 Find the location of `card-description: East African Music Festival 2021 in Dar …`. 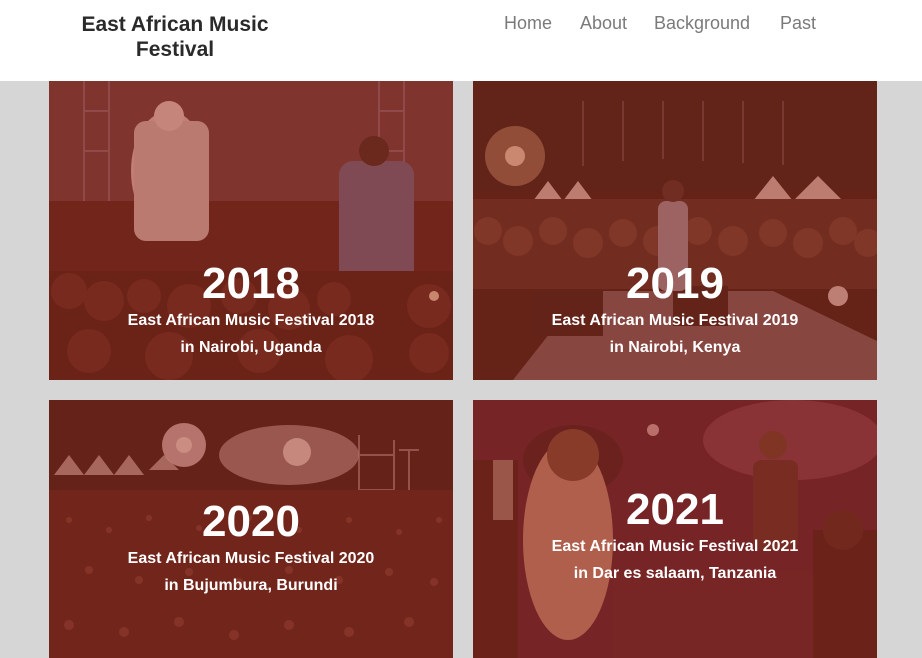

card-description: East African Music Festival 2021 in Dar … is located at coordinates (675, 560).